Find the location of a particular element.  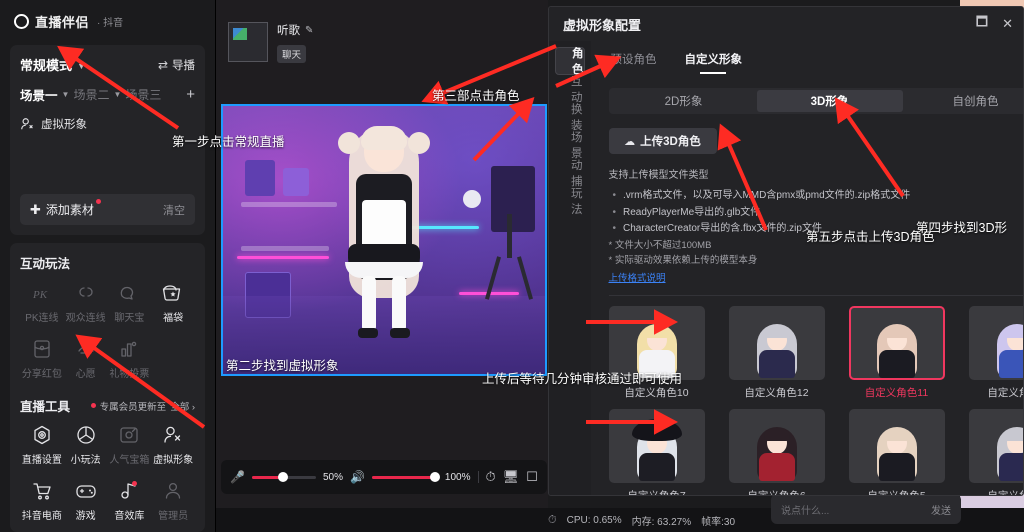

tool-item-label: 游戏 is located at coordinates (85, 516).